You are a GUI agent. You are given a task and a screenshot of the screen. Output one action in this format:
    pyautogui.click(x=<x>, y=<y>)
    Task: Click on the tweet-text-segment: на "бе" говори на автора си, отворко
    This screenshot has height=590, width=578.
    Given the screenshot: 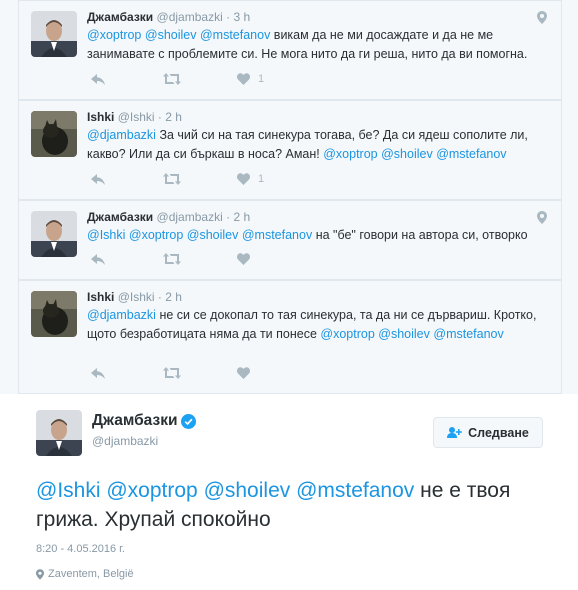 What is the action you would take?
    pyautogui.click(x=420, y=235)
    